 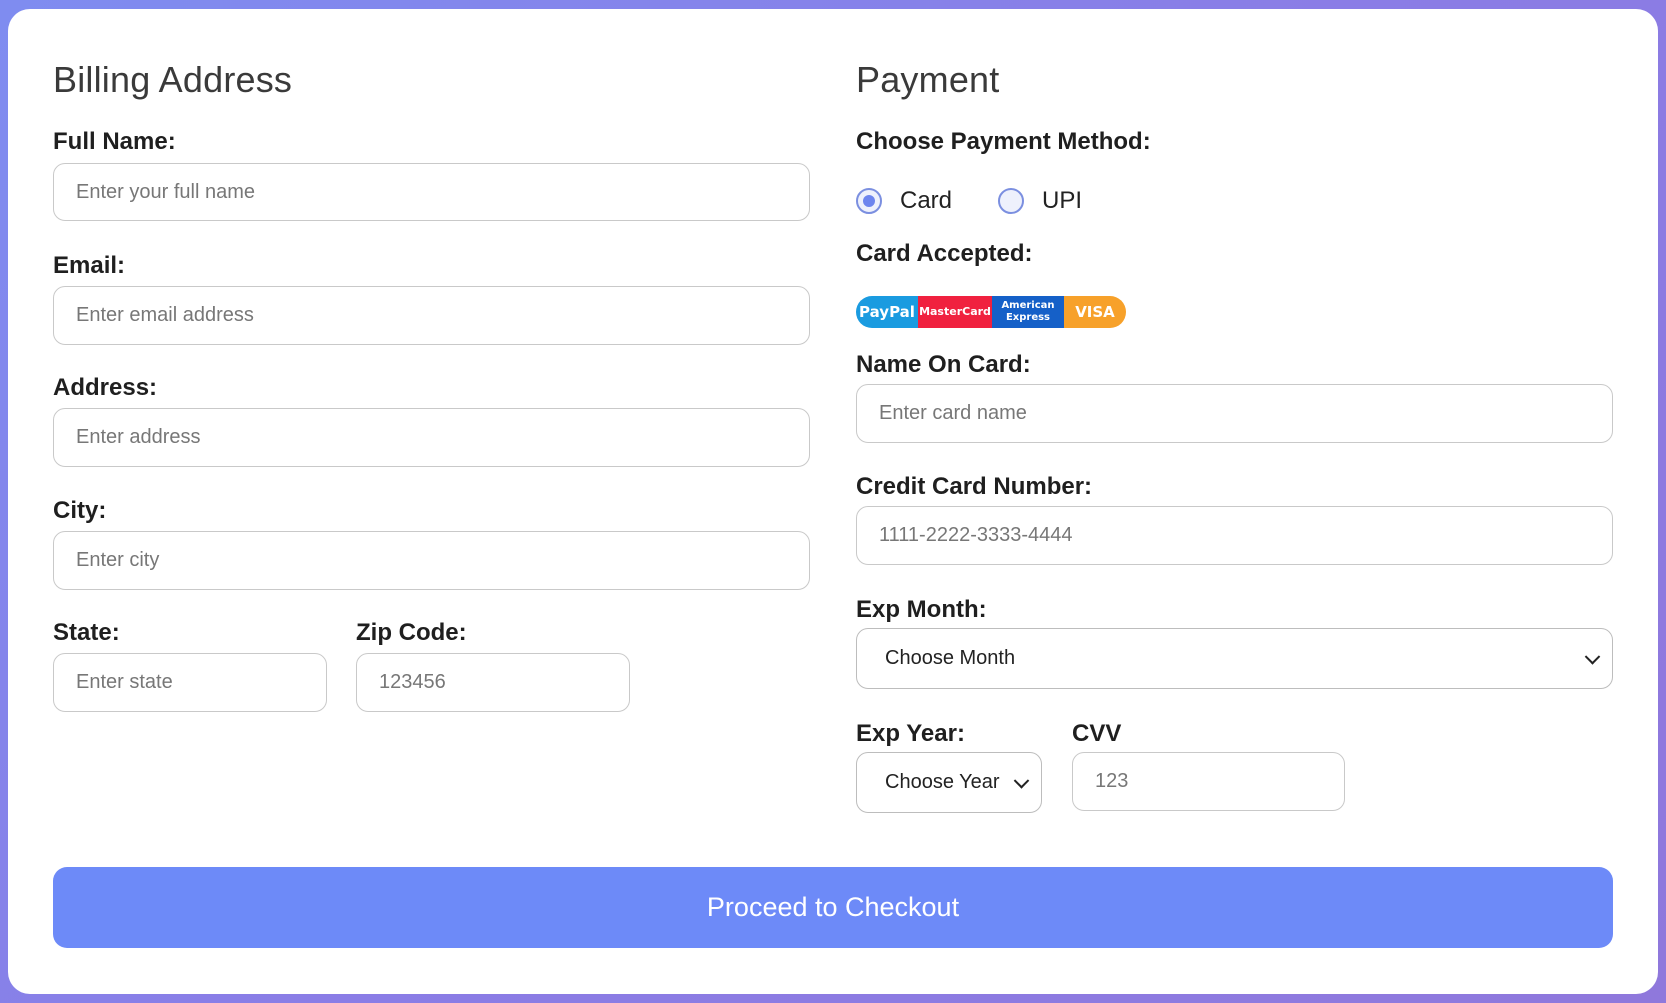 I want to click on city-input, so click(x=431, y=560).